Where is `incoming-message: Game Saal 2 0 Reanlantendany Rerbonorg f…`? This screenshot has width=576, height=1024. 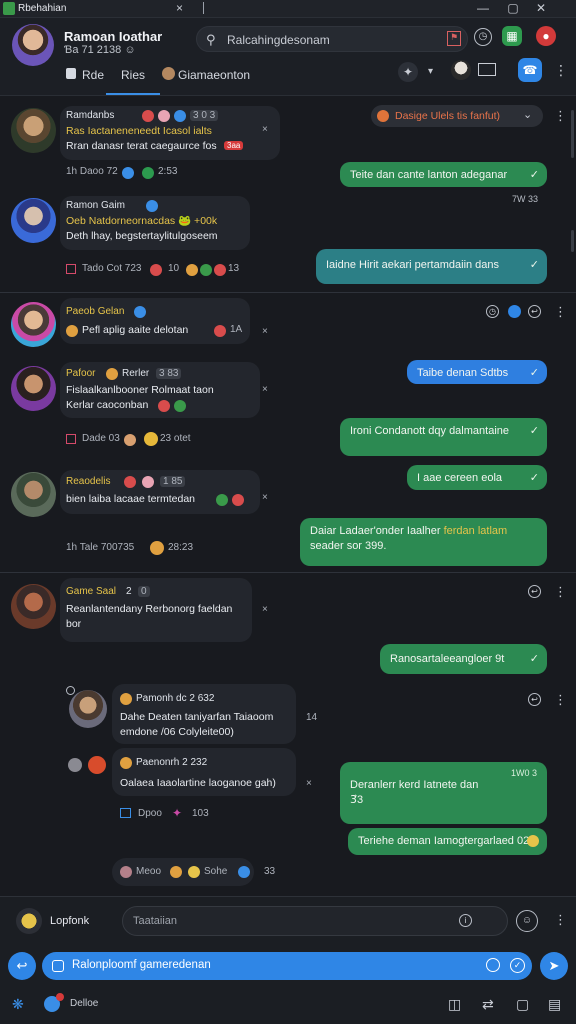 incoming-message: Game Saal 2 0 Reanlantendany Rerbonorg f… is located at coordinates (156, 610).